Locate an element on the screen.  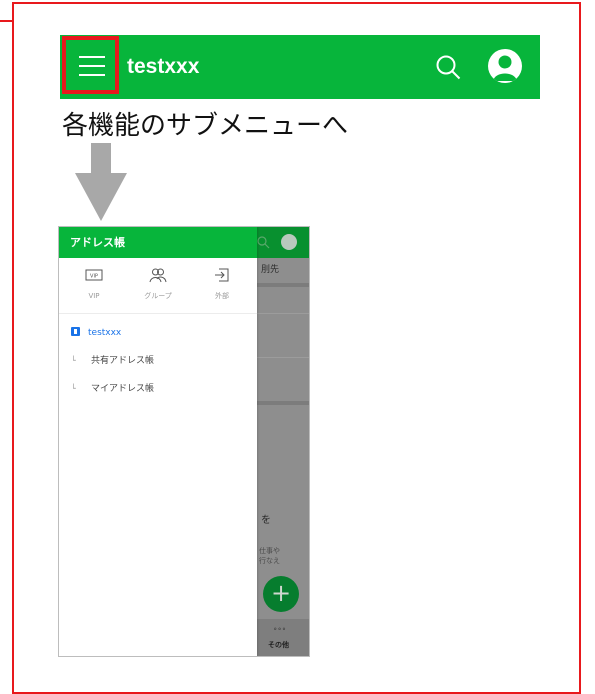
tree-item-my-address-book: └ マイアドレス帳 is located at coordinates (112, 389).